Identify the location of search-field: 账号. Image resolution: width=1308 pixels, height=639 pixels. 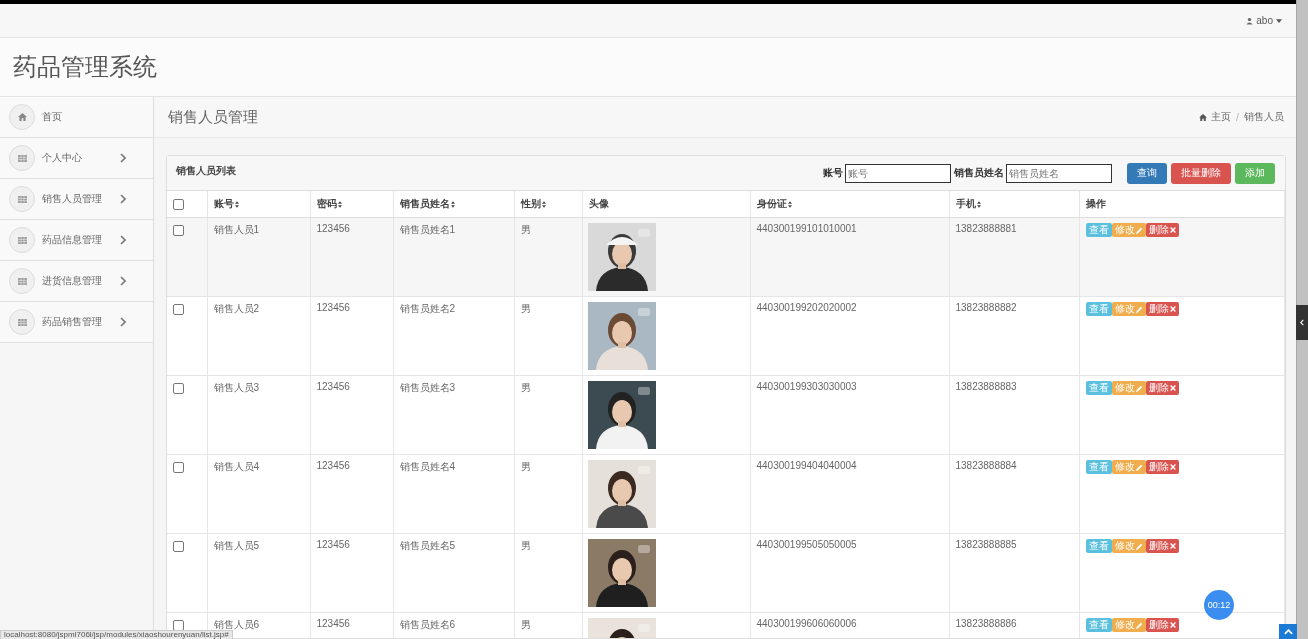
(898, 173).